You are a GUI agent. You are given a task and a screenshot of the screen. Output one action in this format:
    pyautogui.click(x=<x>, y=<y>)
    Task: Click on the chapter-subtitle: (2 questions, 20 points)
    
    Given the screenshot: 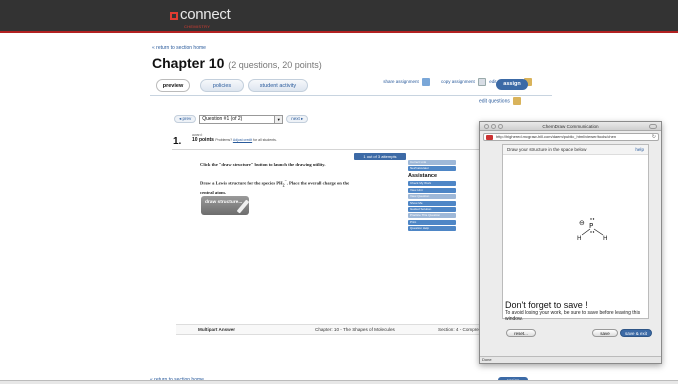 What is the action you would take?
    pyautogui.click(x=275, y=65)
    